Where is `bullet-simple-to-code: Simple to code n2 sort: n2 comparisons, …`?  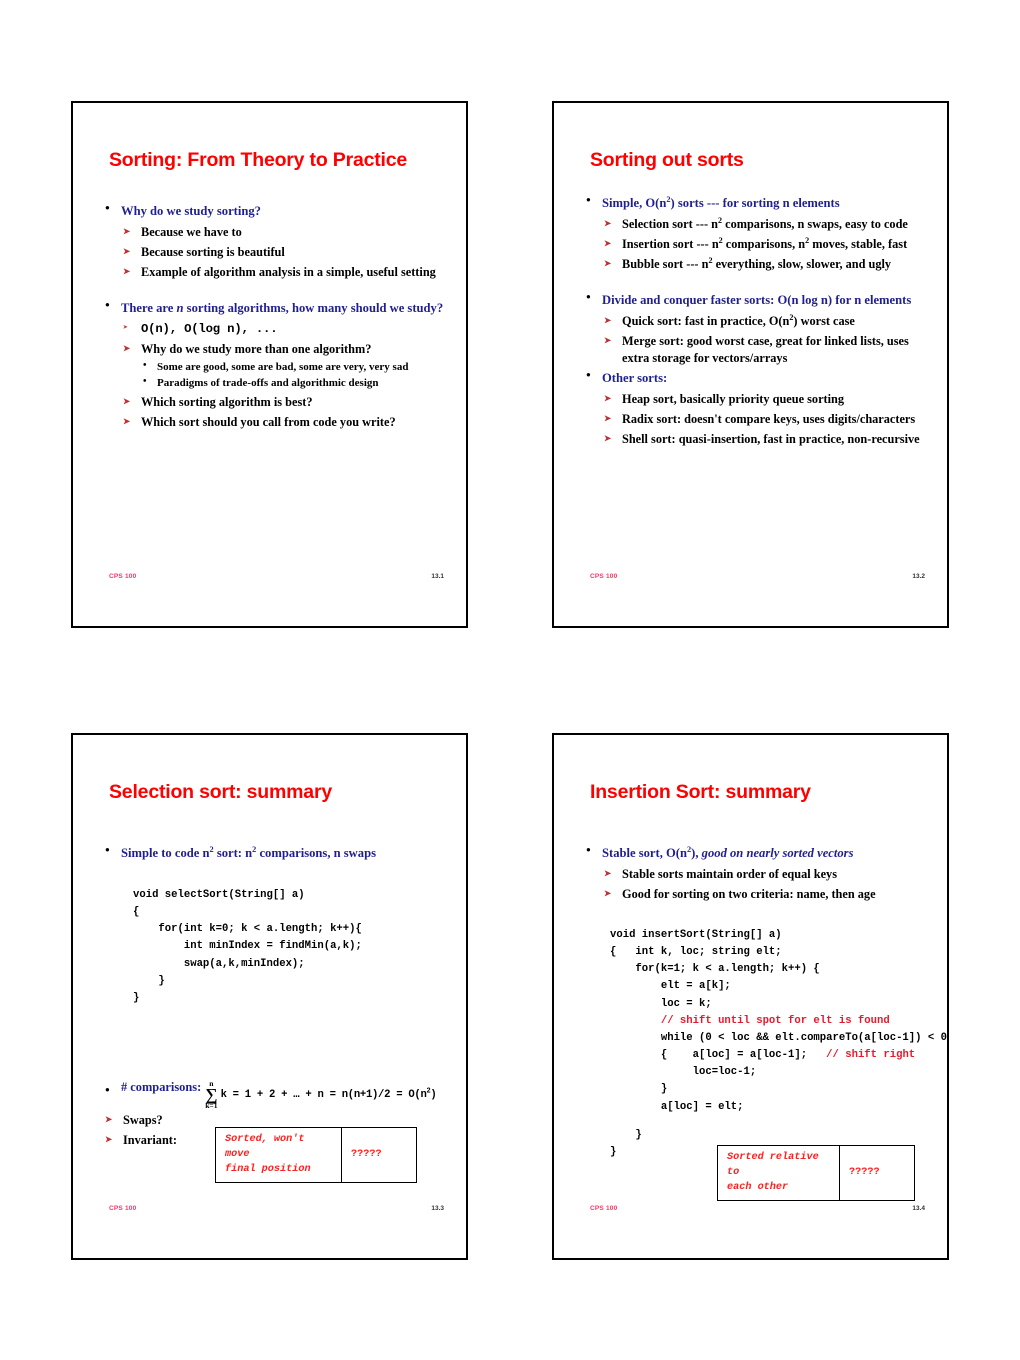
bullet-simple-to-code: Simple to code n2 sort: n2 comparisons, … is located at coordinates (275, 853).